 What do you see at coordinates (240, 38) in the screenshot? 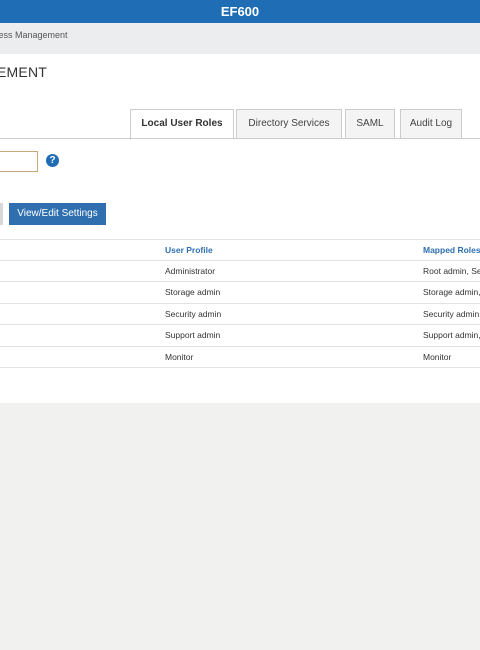
I see `breadcrumb: cess Management` at bounding box center [240, 38].